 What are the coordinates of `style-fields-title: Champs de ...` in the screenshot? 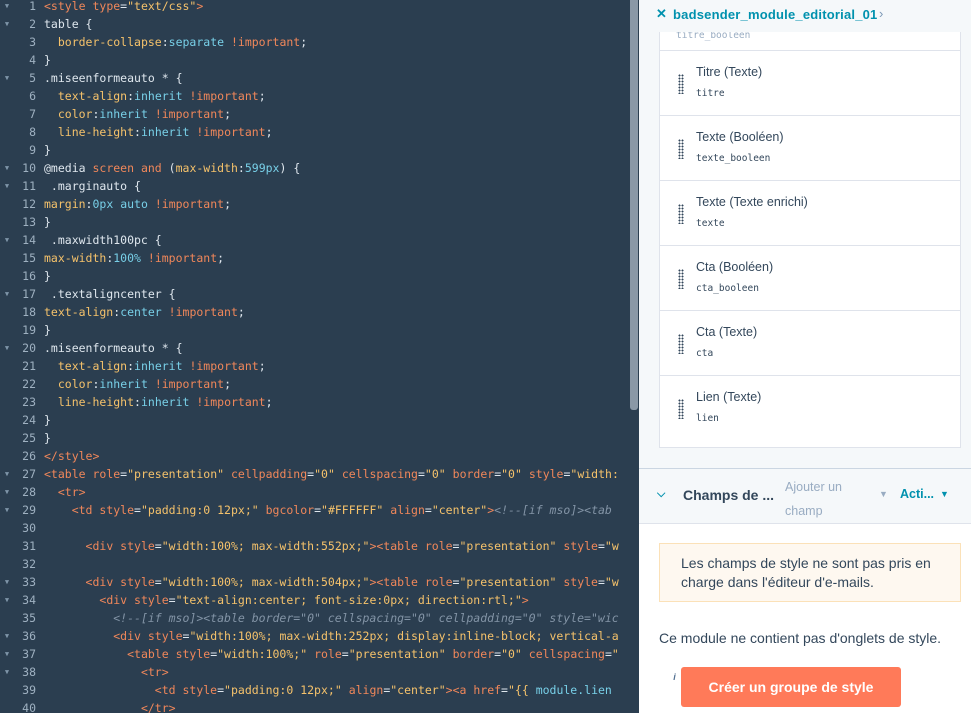 It's located at (728, 495).